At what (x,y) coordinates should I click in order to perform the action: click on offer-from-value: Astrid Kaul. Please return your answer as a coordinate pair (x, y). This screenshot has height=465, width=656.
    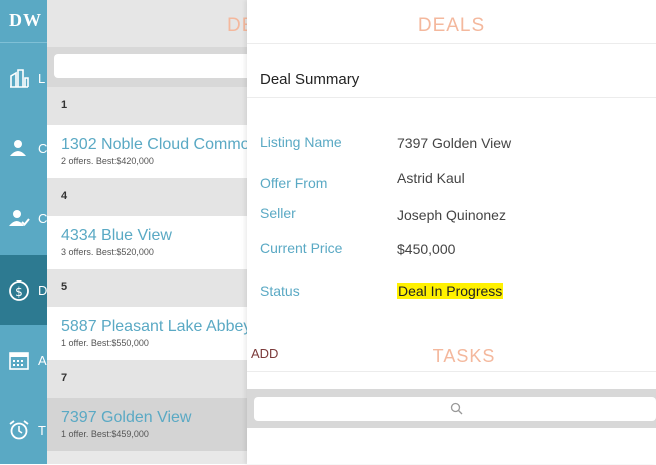
    Looking at the image, I should click on (431, 178).